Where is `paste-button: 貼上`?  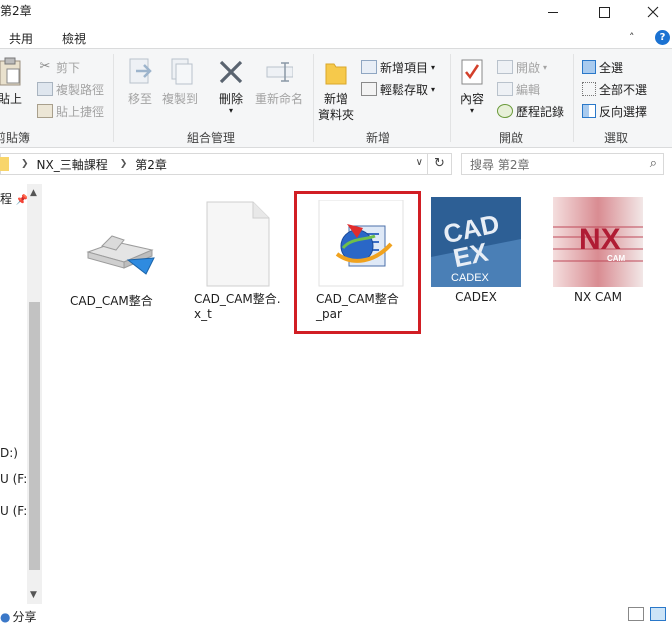
paste-button: 貼上 is located at coordinates (13, 82).